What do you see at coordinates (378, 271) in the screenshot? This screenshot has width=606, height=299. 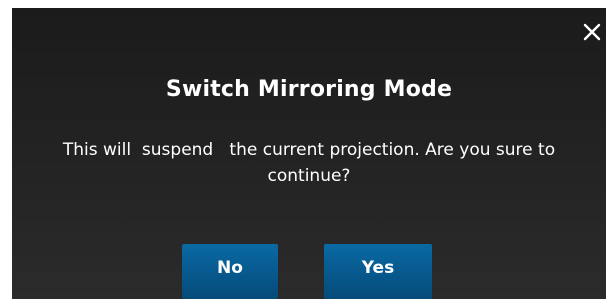 I see `yes-button: Yes` at bounding box center [378, 271].